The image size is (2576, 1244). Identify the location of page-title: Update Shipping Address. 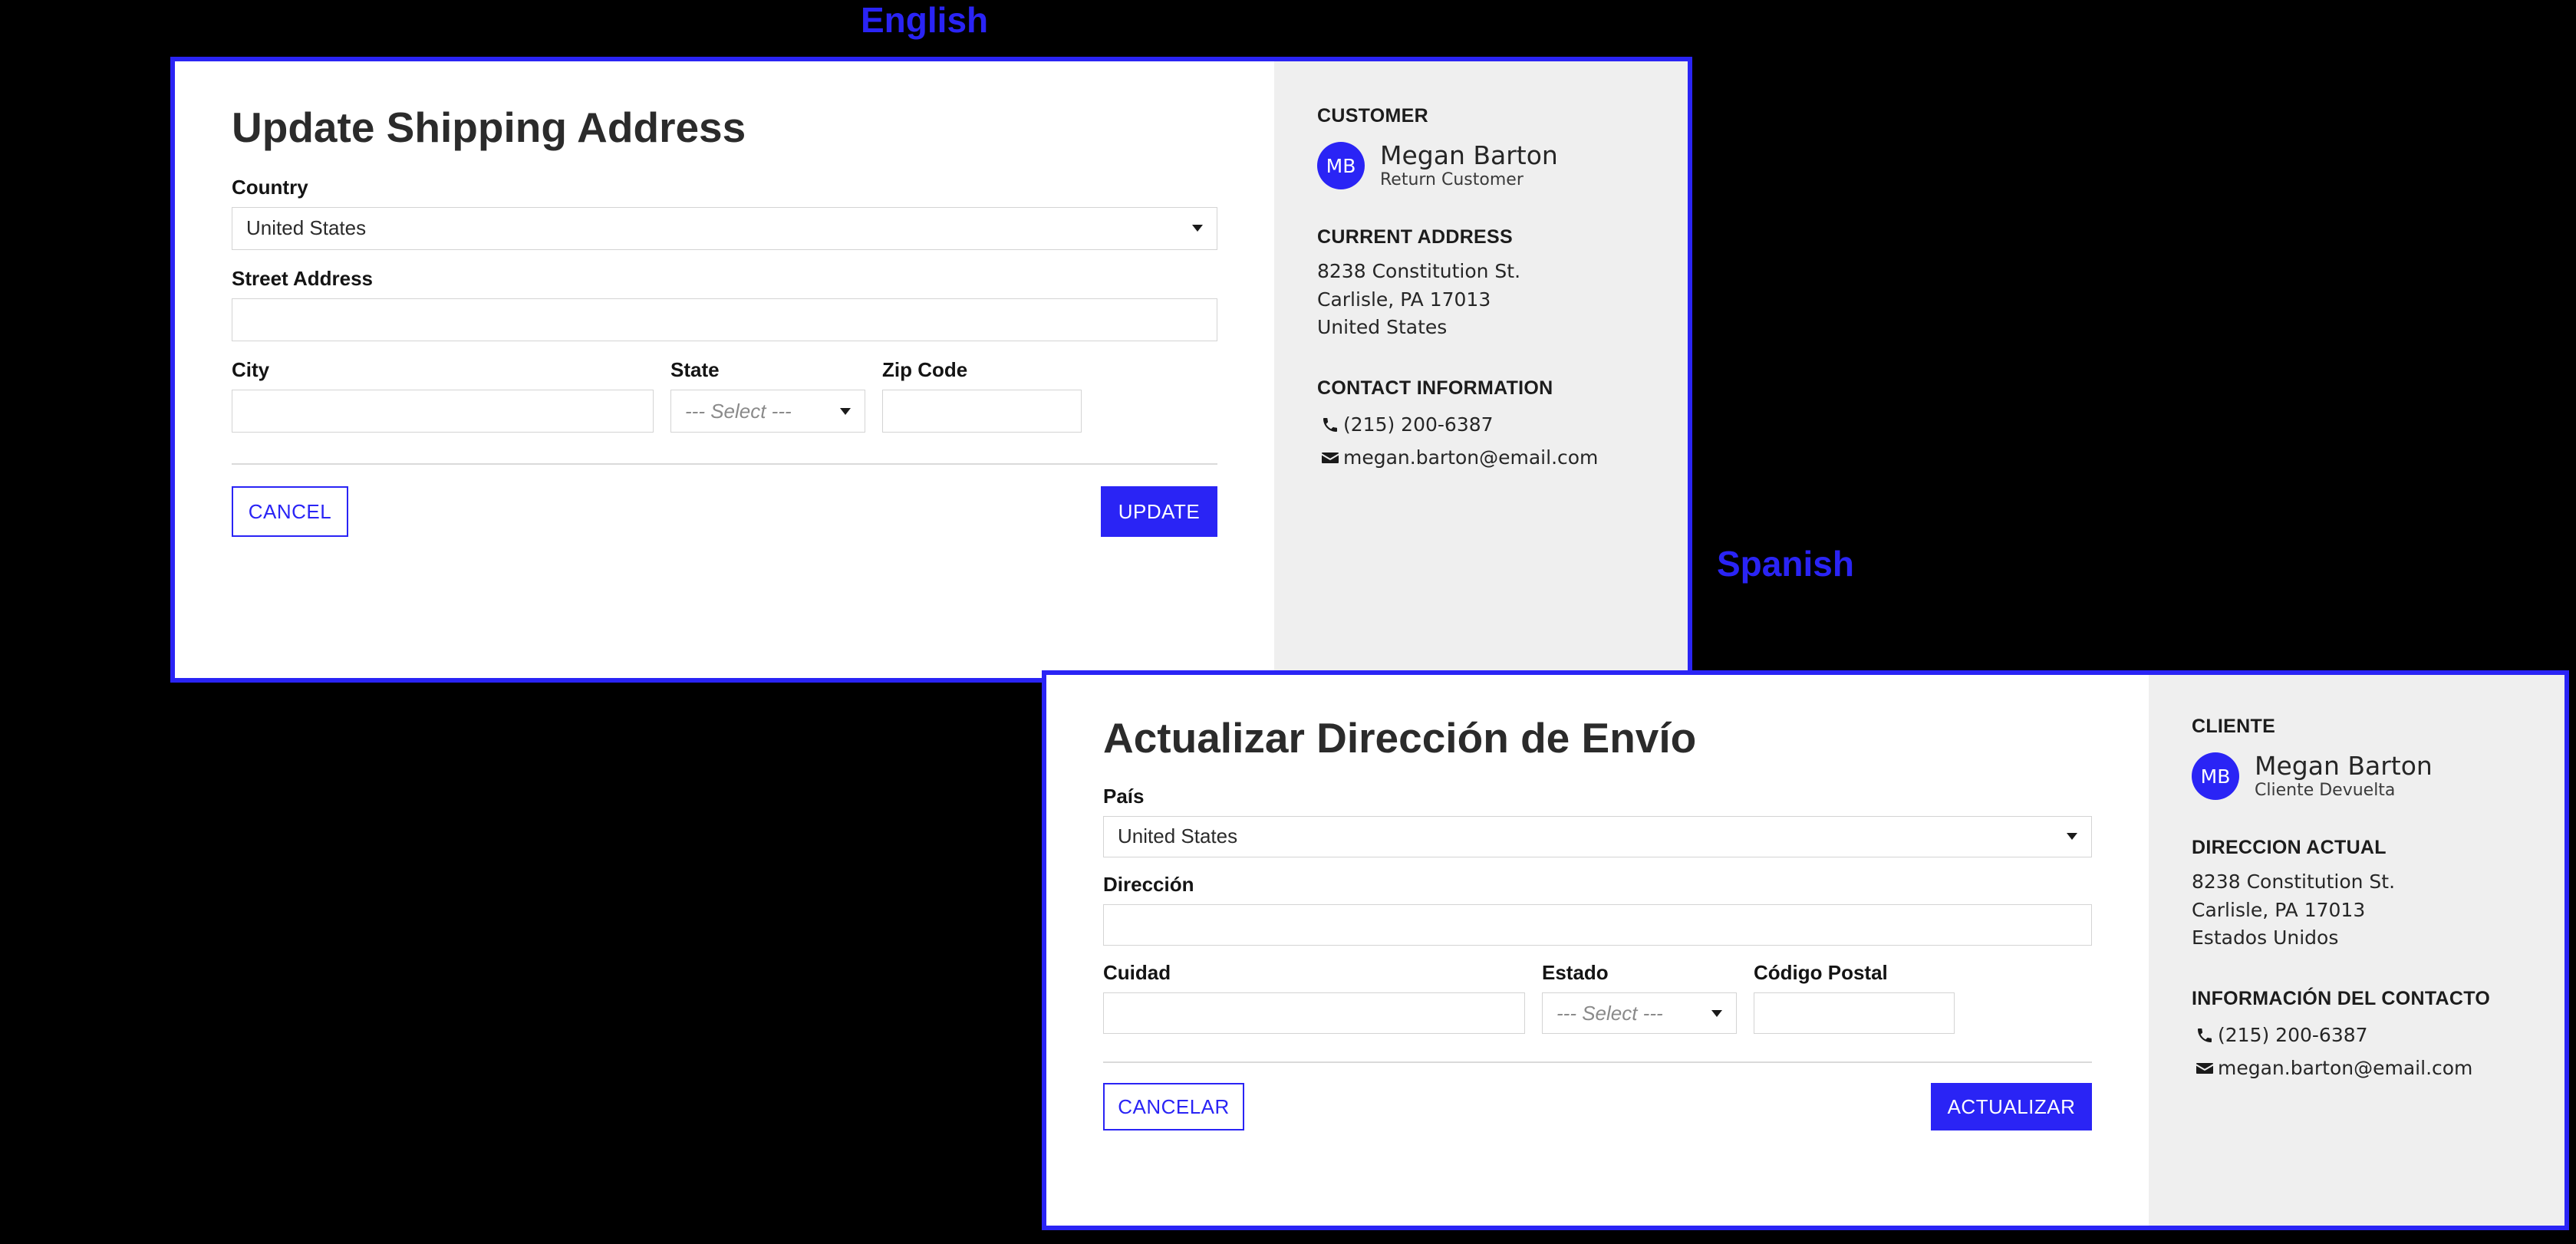
(489, 127).